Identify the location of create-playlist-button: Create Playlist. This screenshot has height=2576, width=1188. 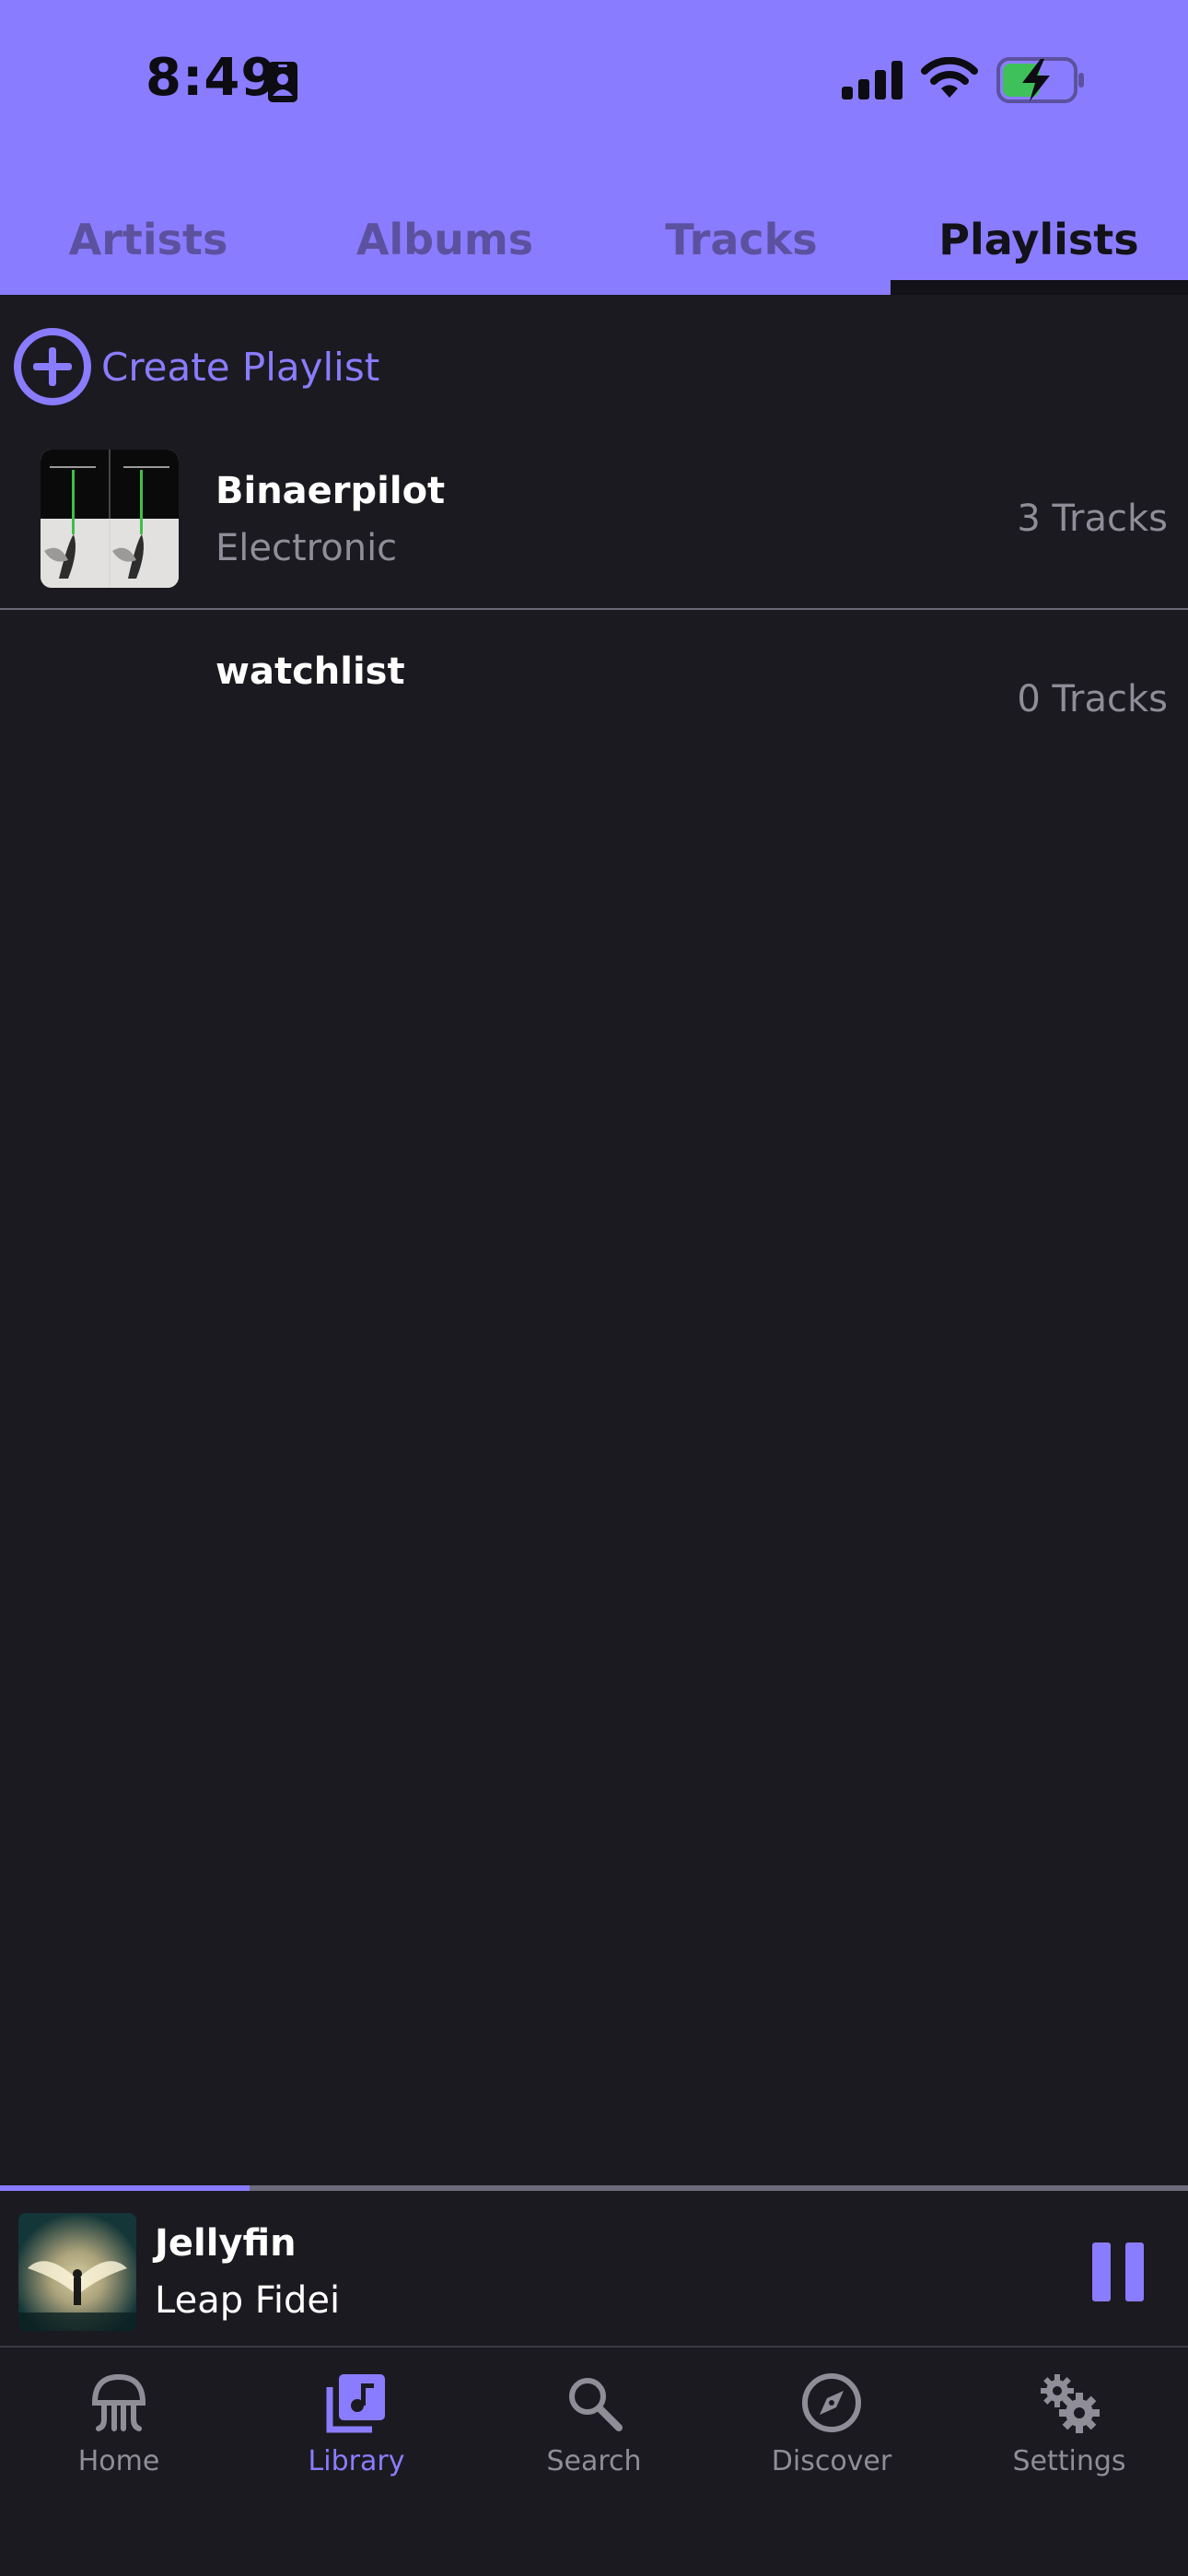
(196, 366).